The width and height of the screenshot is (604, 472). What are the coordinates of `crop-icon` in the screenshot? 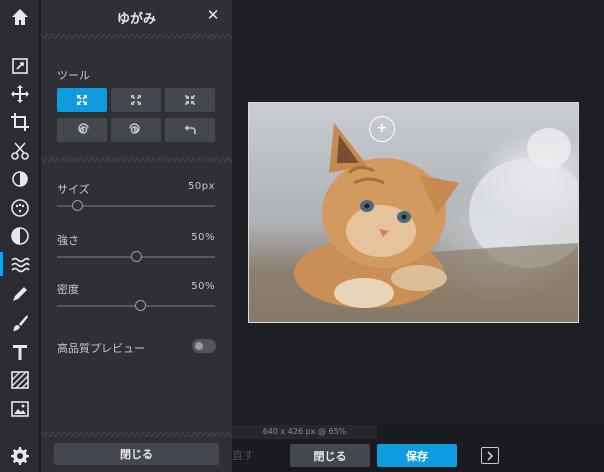 It's located at (20, 122).